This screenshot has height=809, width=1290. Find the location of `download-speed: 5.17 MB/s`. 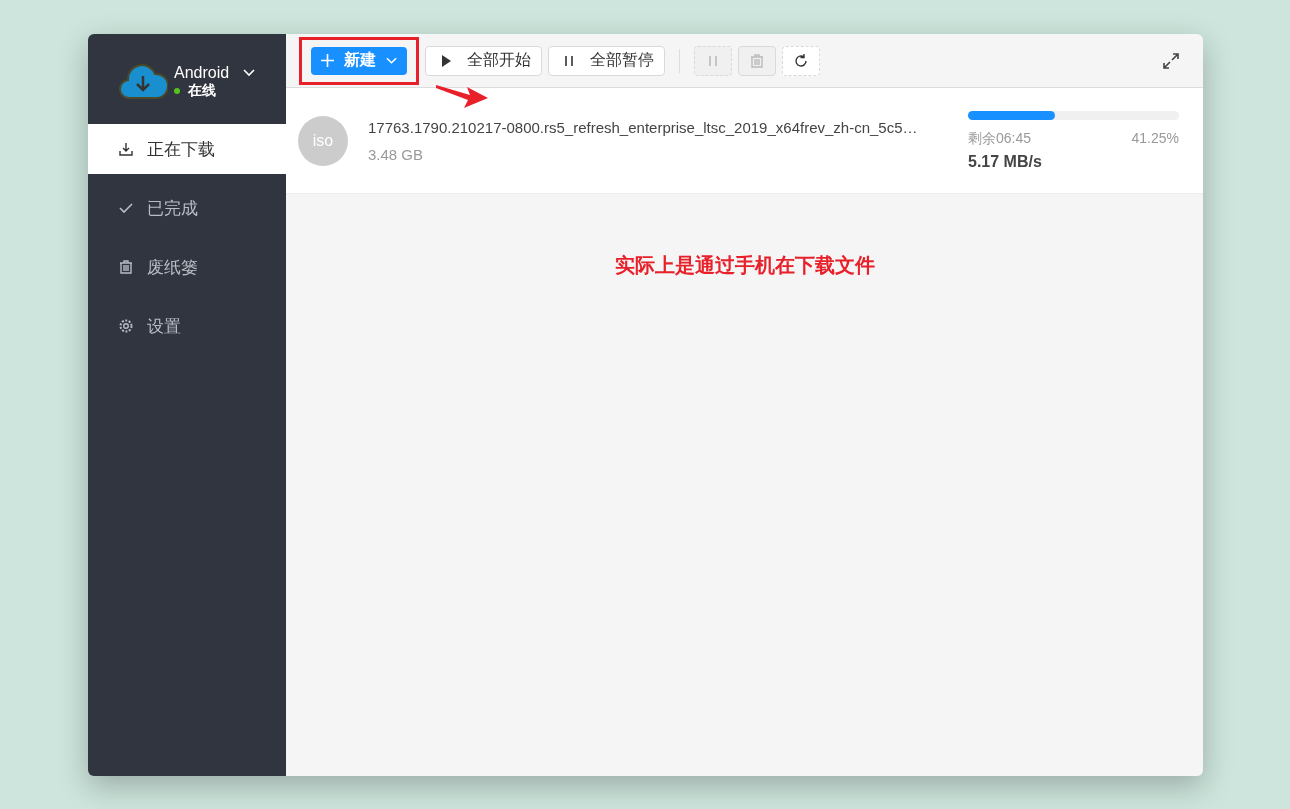

download-speed: 5.17 MB/s is located at coordinates (1005, 161).